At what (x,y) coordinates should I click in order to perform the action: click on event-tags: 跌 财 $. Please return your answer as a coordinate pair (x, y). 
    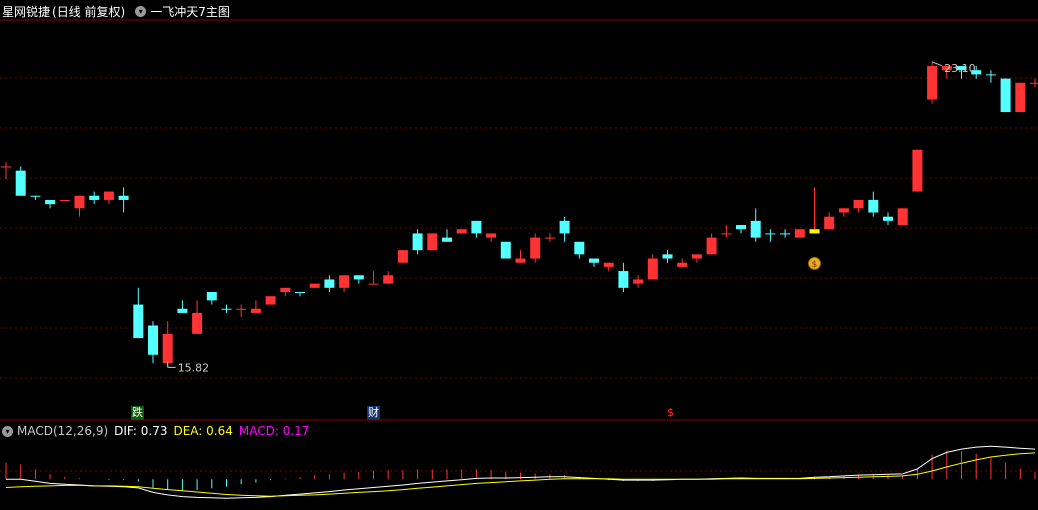
    Looking at the image, I should click on (519, 414).